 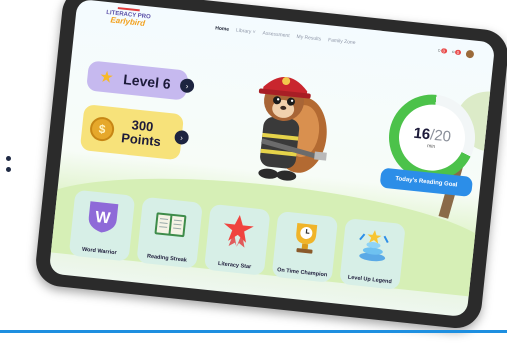 I want to click on nav-right: ○0 ○0, so click(x=456, y=53).